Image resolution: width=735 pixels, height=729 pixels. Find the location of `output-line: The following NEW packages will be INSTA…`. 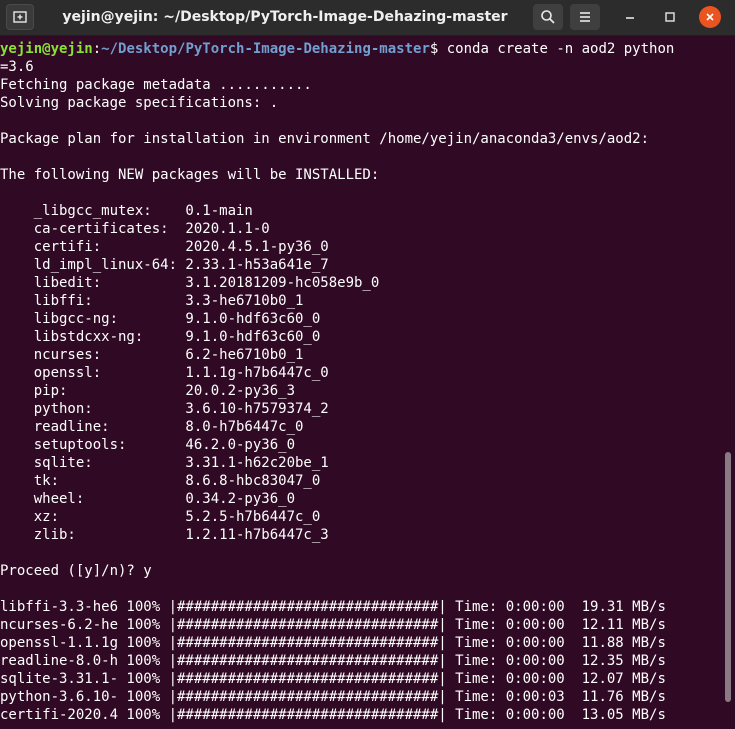

output-line: The following NEW packages will be INSTA… is located at coordinates (190, 175).